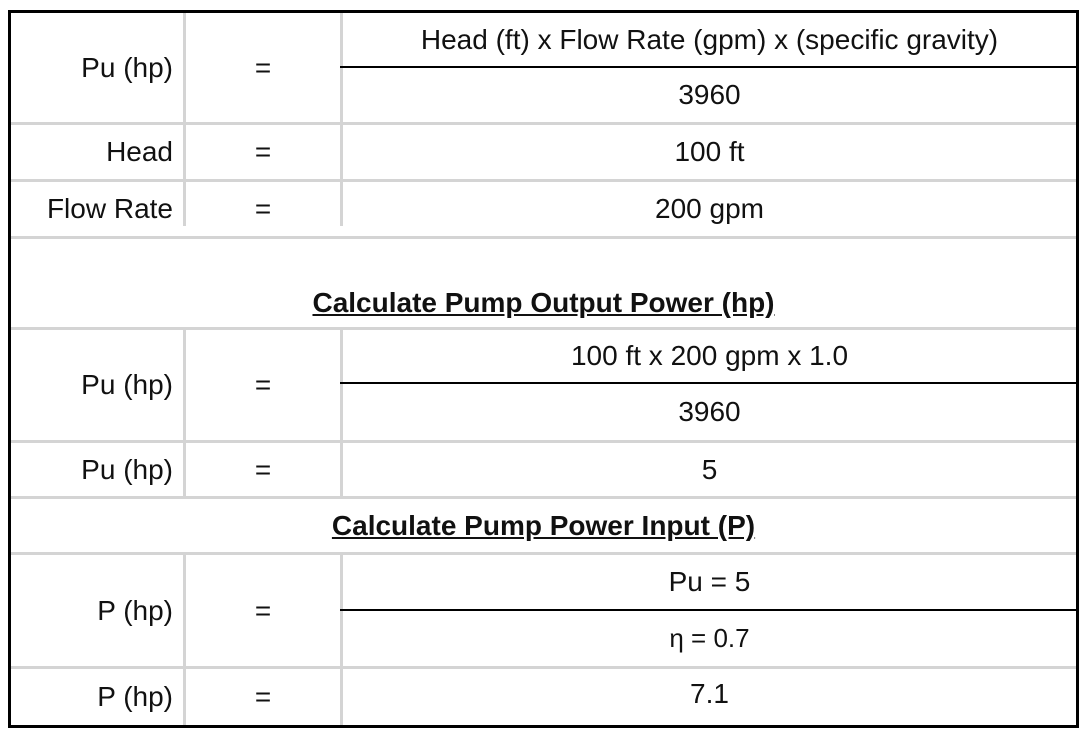  Describe the element at coordinates (543, 525) in the screenshot. I see `section-title: Calculate Pump Power Input (P)` at that location.